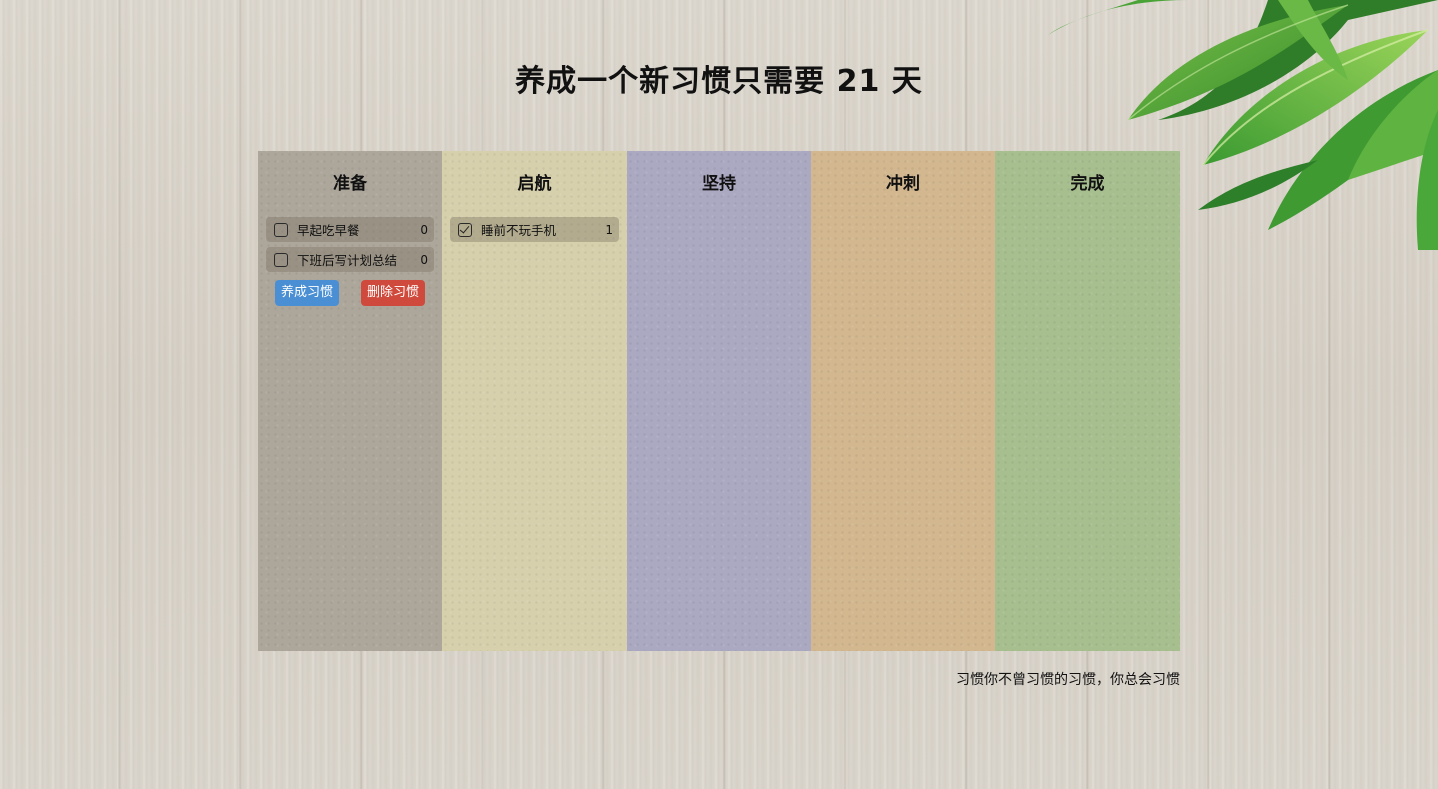 Image resolution: width=1438 pixels, height=789 pixels. I want to click on column-persist: 坚持, so click(719, 401).